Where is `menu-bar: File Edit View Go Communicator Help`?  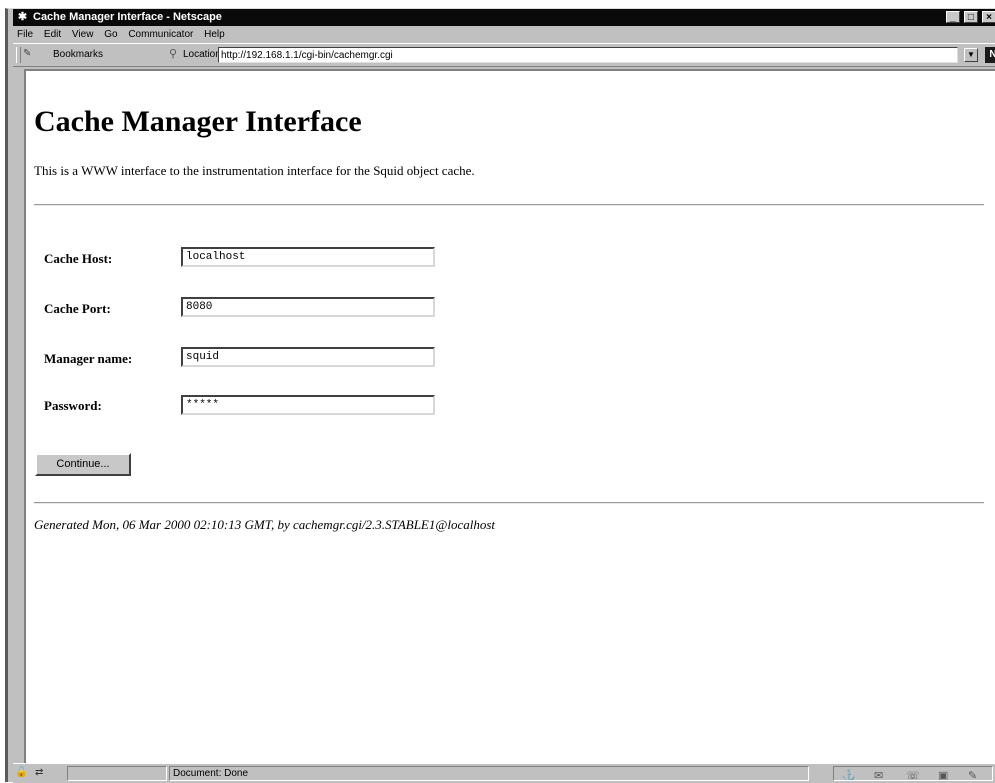 menu-bar: File Edit View Go Communicator Help is located at coordinates (504, 34).